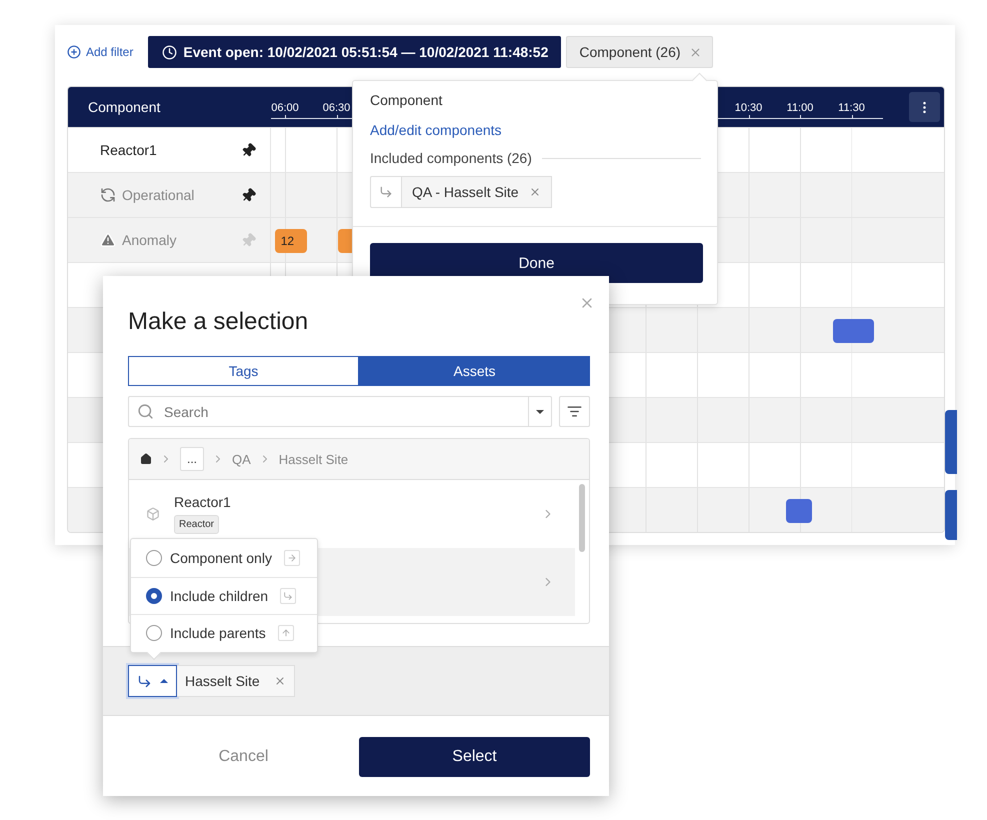  What do you see at coordinates (535, 130) in the screenshot?
I see `add-edit-link: Add/edit components` at bounding box center [535, 130].